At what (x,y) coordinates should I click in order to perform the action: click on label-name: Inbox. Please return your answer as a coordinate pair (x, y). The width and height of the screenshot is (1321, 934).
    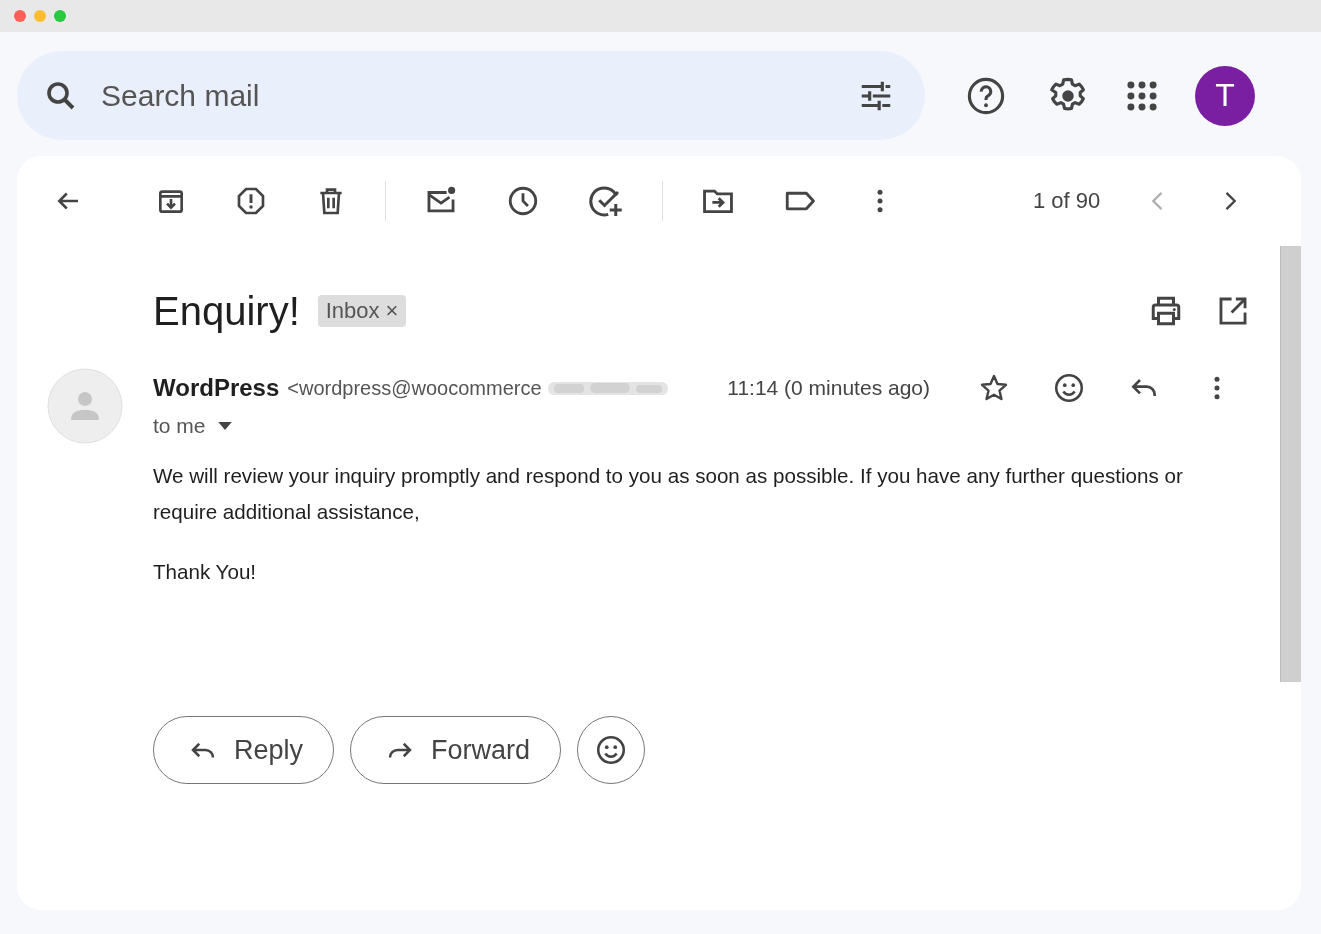
    Looking at the image, I should click on (352, 311).